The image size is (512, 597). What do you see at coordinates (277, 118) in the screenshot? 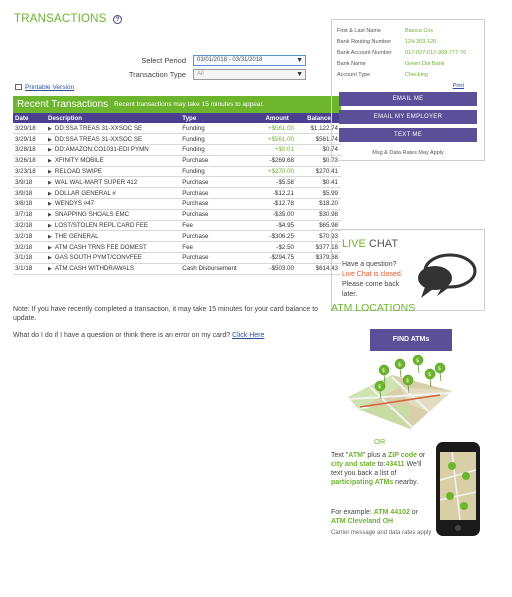
I see `col-amount: Amount` at bounding box center [277, 118].